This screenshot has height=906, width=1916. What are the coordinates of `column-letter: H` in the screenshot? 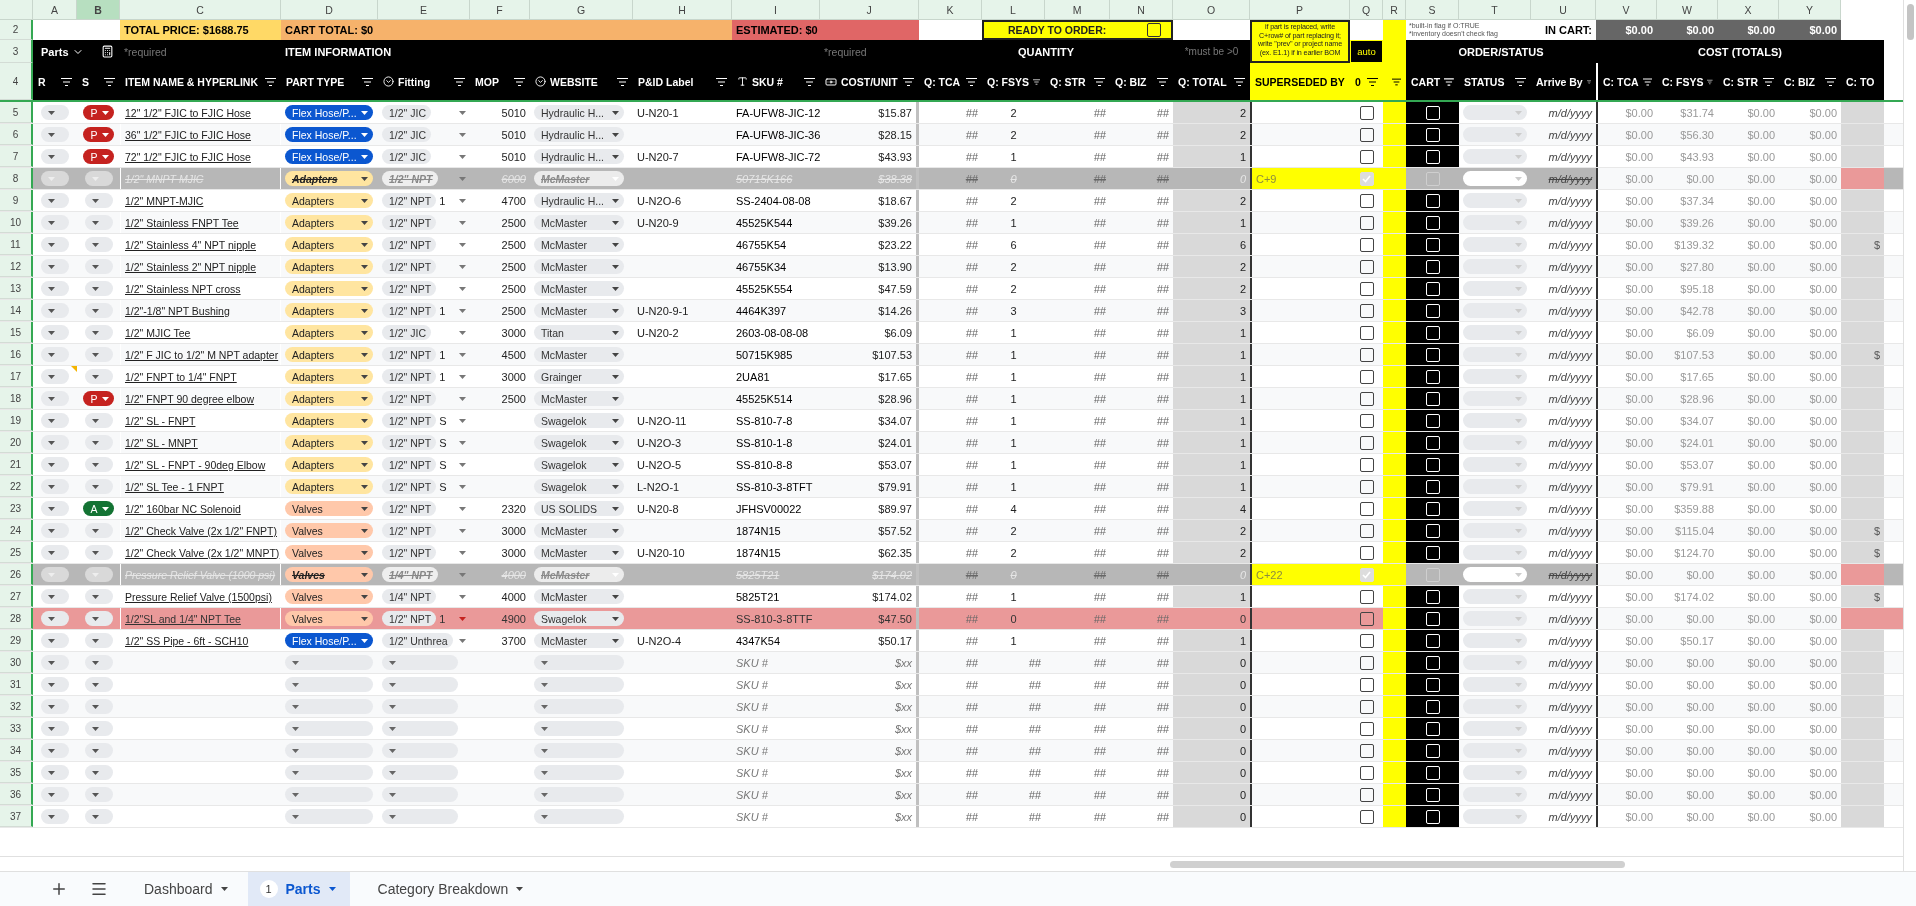 It's located at (682, 10).